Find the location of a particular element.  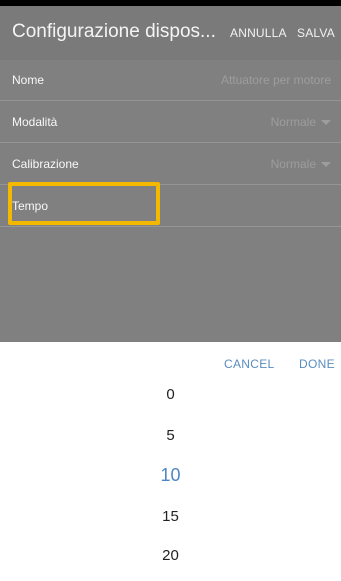

picker-option-selected: 10 is located at coordinates (170, 475).